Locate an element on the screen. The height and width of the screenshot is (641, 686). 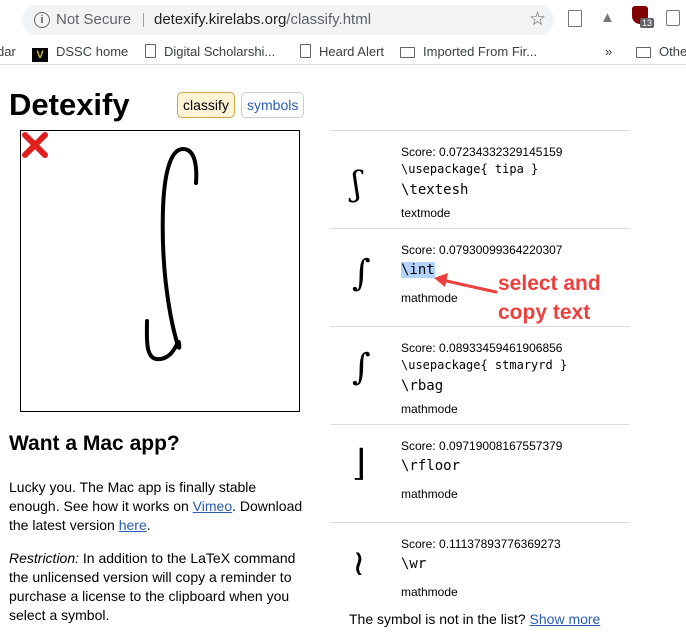
security-label: Not Secure is located at coordinates (94, 19).